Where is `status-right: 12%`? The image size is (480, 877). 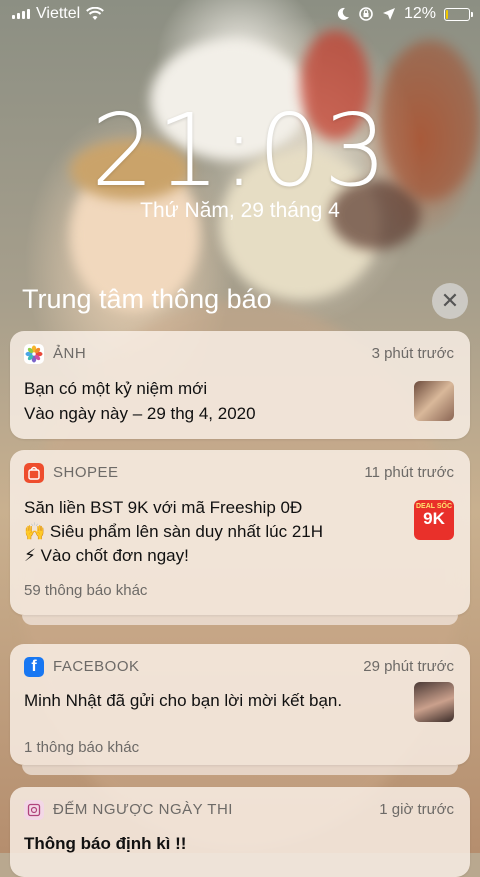
status-right: 12% is located at coordinates (404, 14).